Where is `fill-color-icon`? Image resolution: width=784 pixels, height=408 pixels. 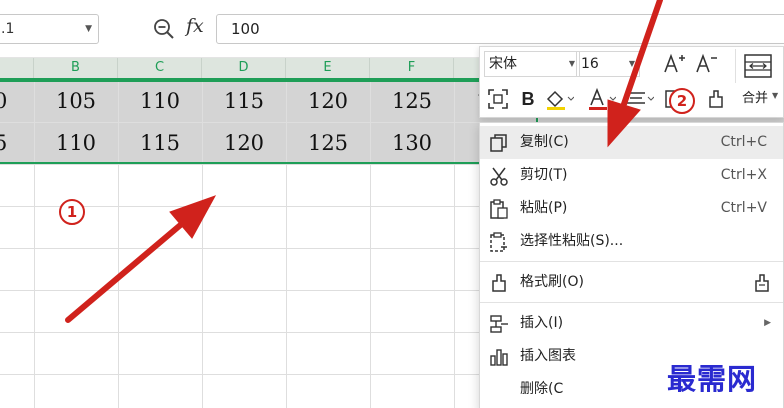 fill-color-icon is located at coordinates (560, 100).